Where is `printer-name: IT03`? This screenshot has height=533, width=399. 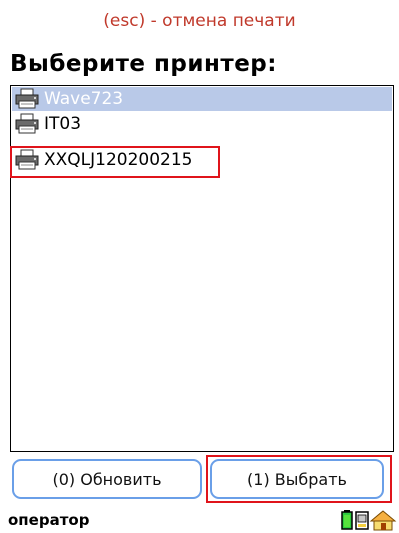
printer-name: IT03 is located at coordinates (63, 124).